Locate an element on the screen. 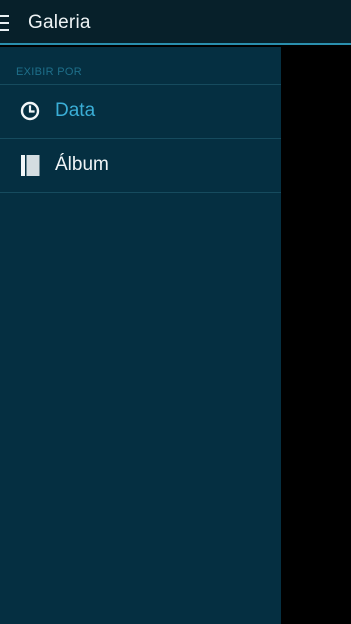 The image size is (351, 624). hamburger-menu-icon is located at coordinates (4, 23).